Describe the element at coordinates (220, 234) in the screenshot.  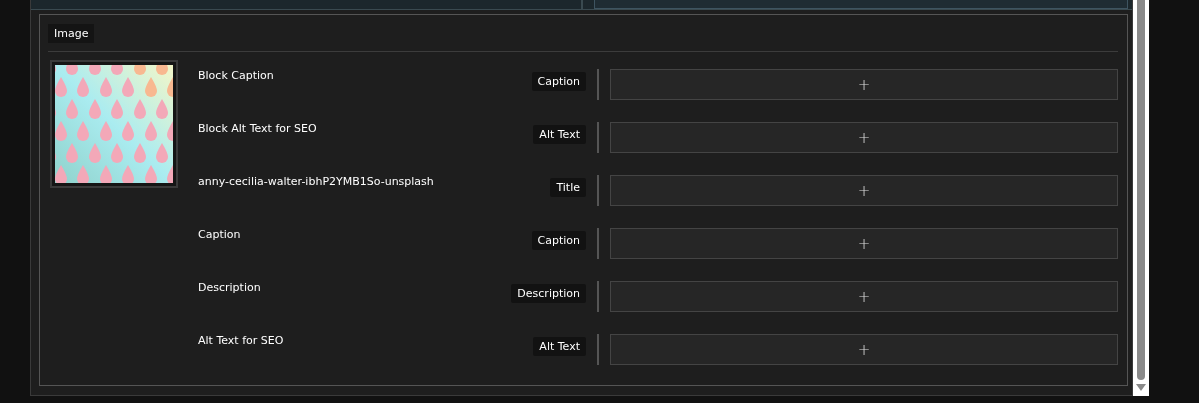
I see `field-label: Caption` at that location.